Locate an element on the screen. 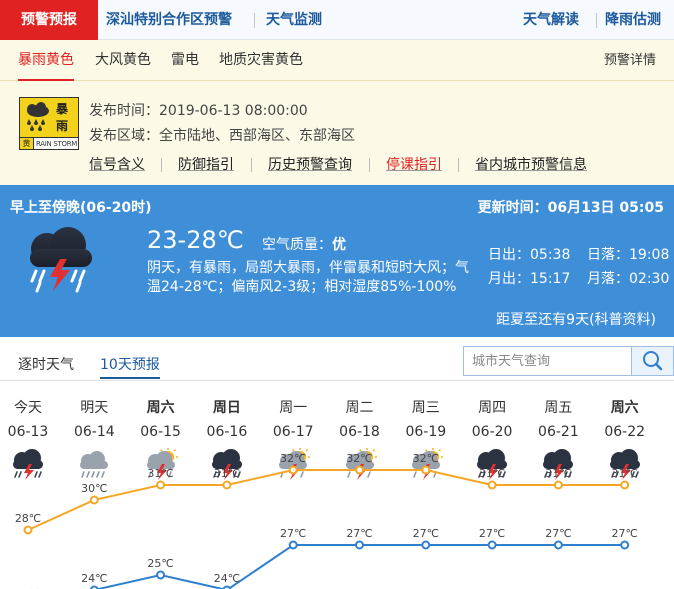  high-temp-label: 30℃ is located at coordinates (94, 488).